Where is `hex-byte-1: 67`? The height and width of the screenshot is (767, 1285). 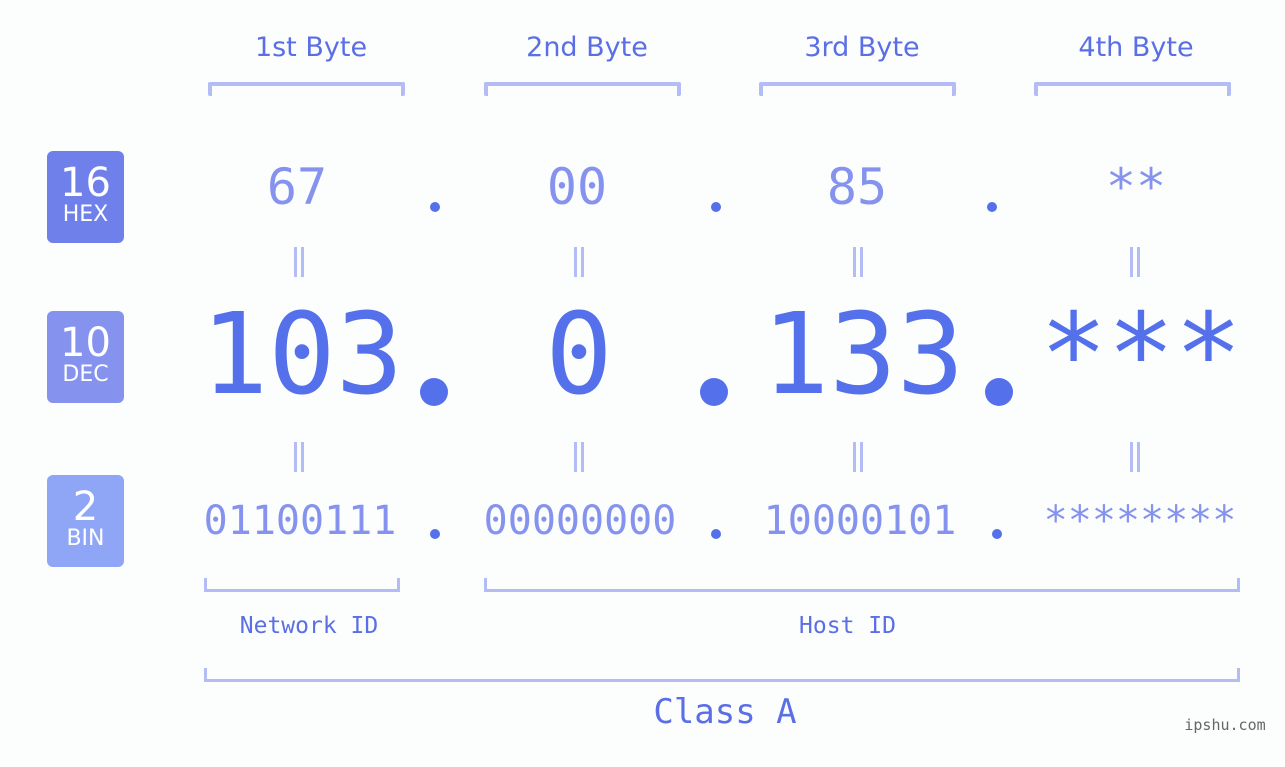 hex-byte-1: 67 is located at coordinates (297, 187).